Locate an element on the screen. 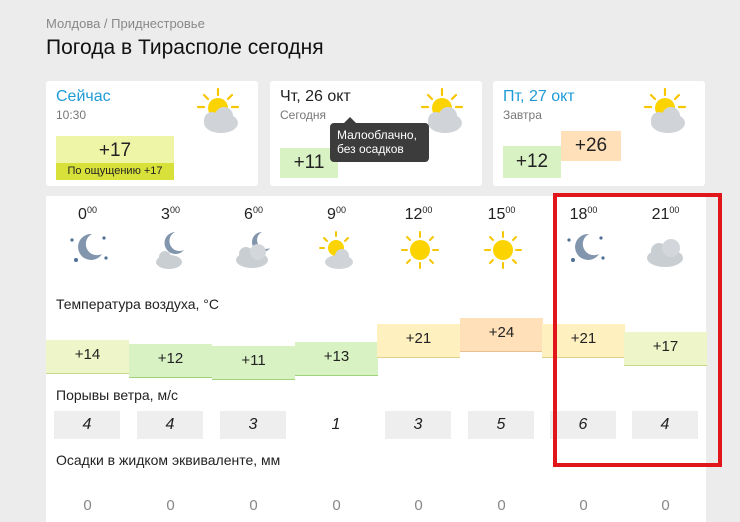  night-cloudy-icon is located at coordinates (253, 250).